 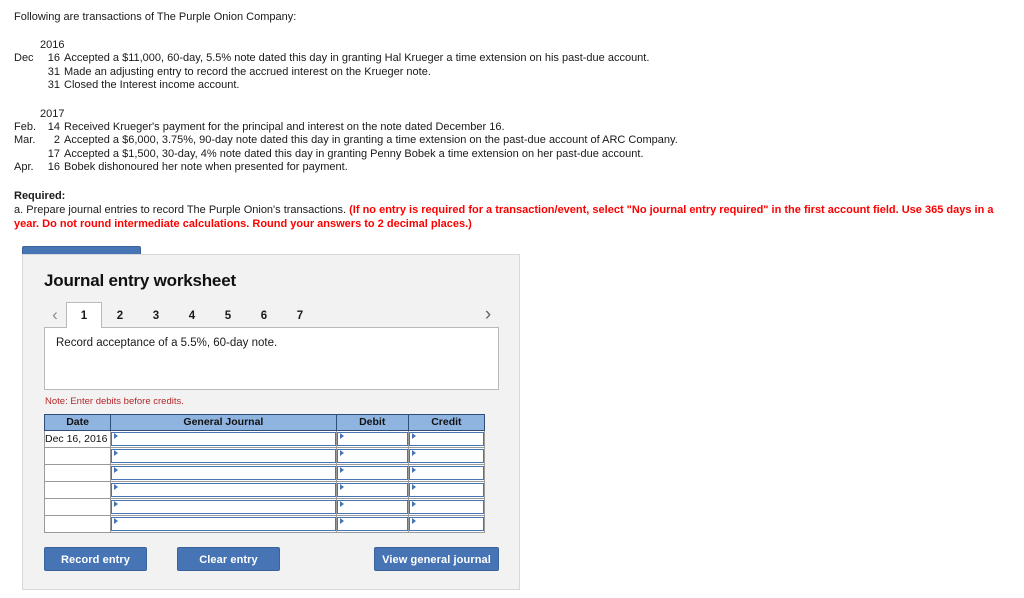 I want to click on tab-4: 4, so click(x=192, y=315).